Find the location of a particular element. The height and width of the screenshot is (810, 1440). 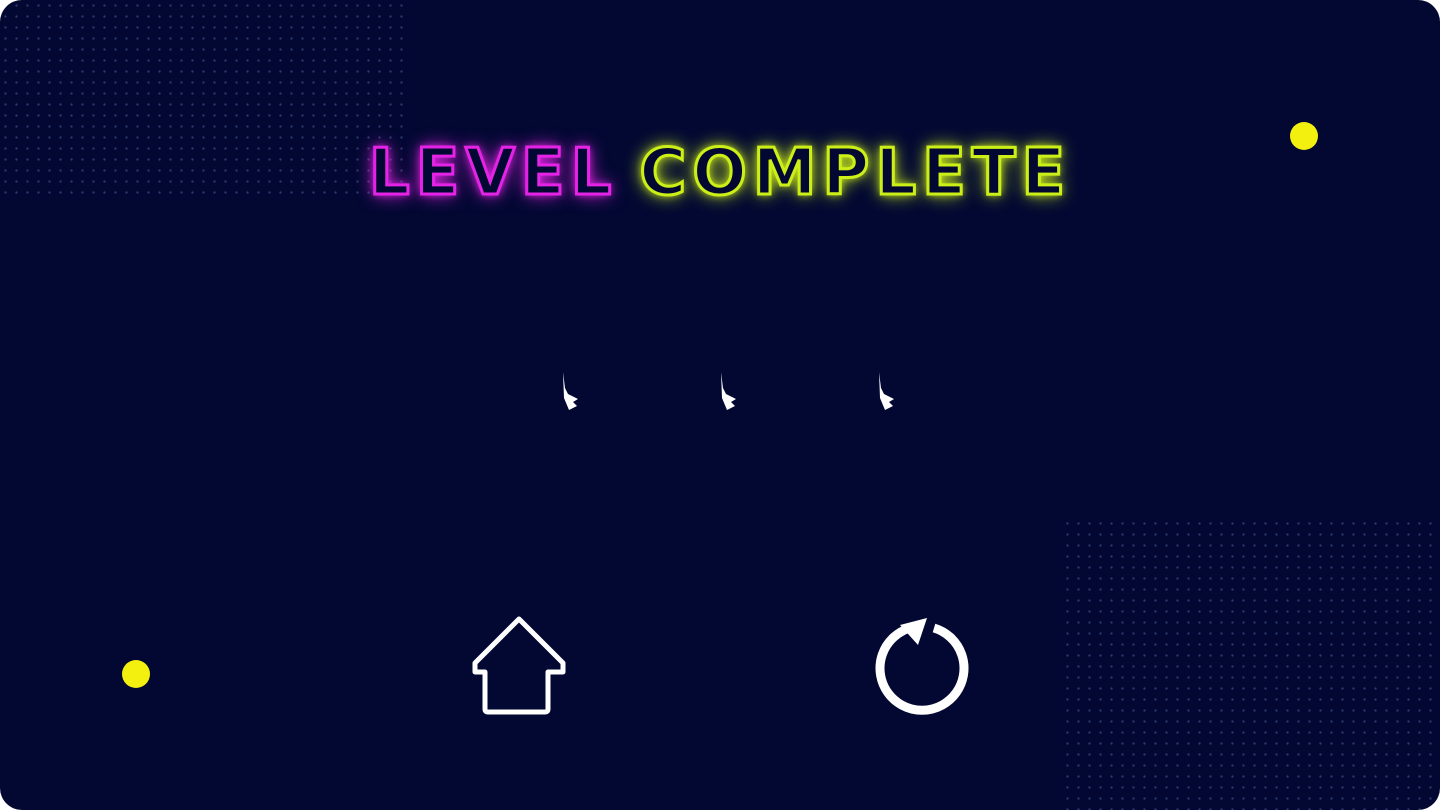

home-button is located at coordinates (519, 665).